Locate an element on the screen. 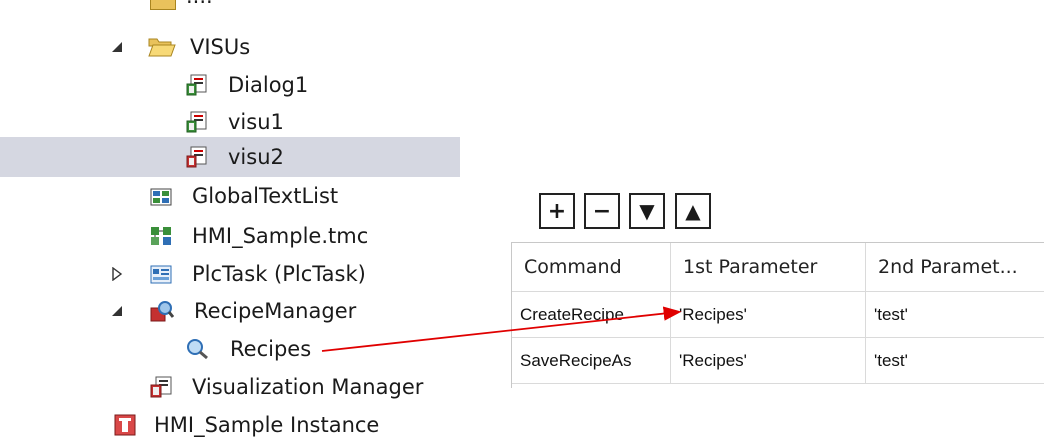  annotation-arrow-line is located at coordinates (501, 329).